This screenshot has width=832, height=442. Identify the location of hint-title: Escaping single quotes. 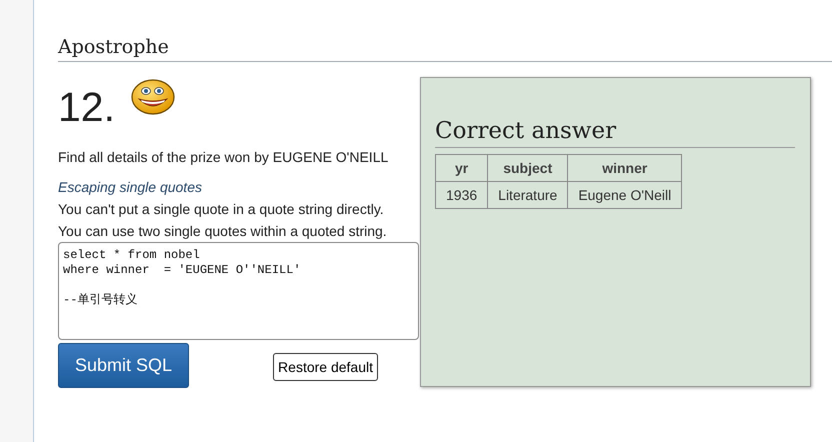
(130, 187).